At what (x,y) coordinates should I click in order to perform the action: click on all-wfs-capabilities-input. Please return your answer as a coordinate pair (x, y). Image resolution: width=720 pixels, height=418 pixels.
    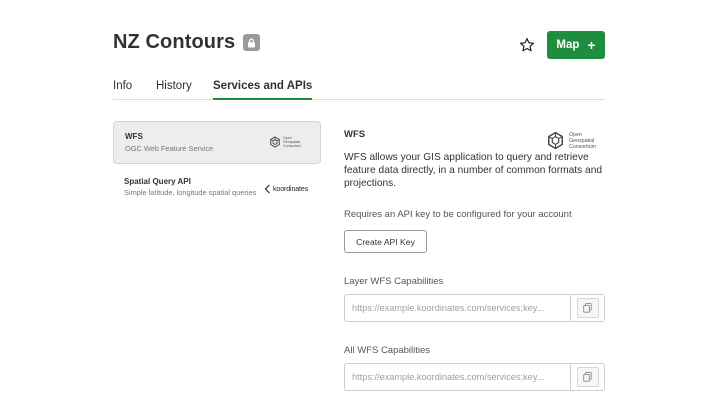
    Looking at the image, I should click on (457, 377).